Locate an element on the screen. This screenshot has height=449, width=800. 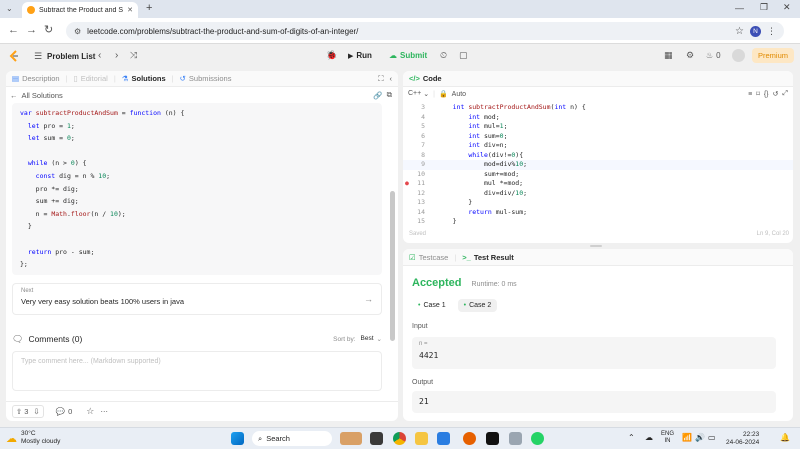
tray-chevron-icon: ⌃ is located at coordinates (631, 437).